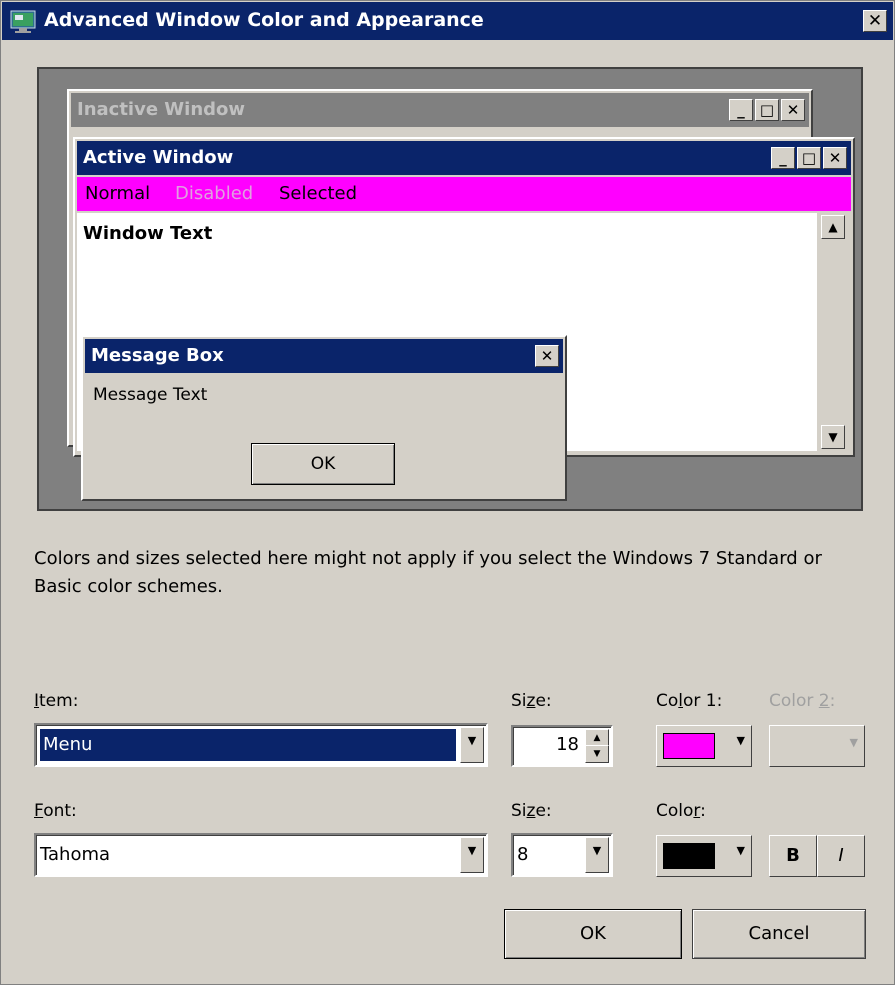  I want to click on inactive-window-title: Inactive Window, so click(161, 109).